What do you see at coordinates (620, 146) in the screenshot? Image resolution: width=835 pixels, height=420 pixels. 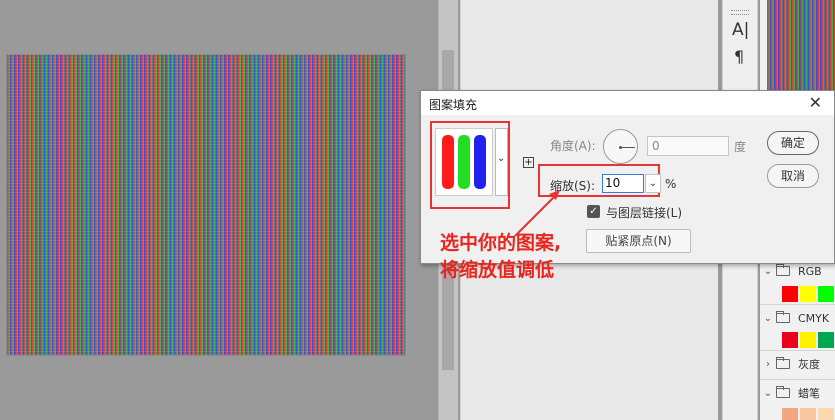 I see `angle-dial` at bounding box center [620, 146].